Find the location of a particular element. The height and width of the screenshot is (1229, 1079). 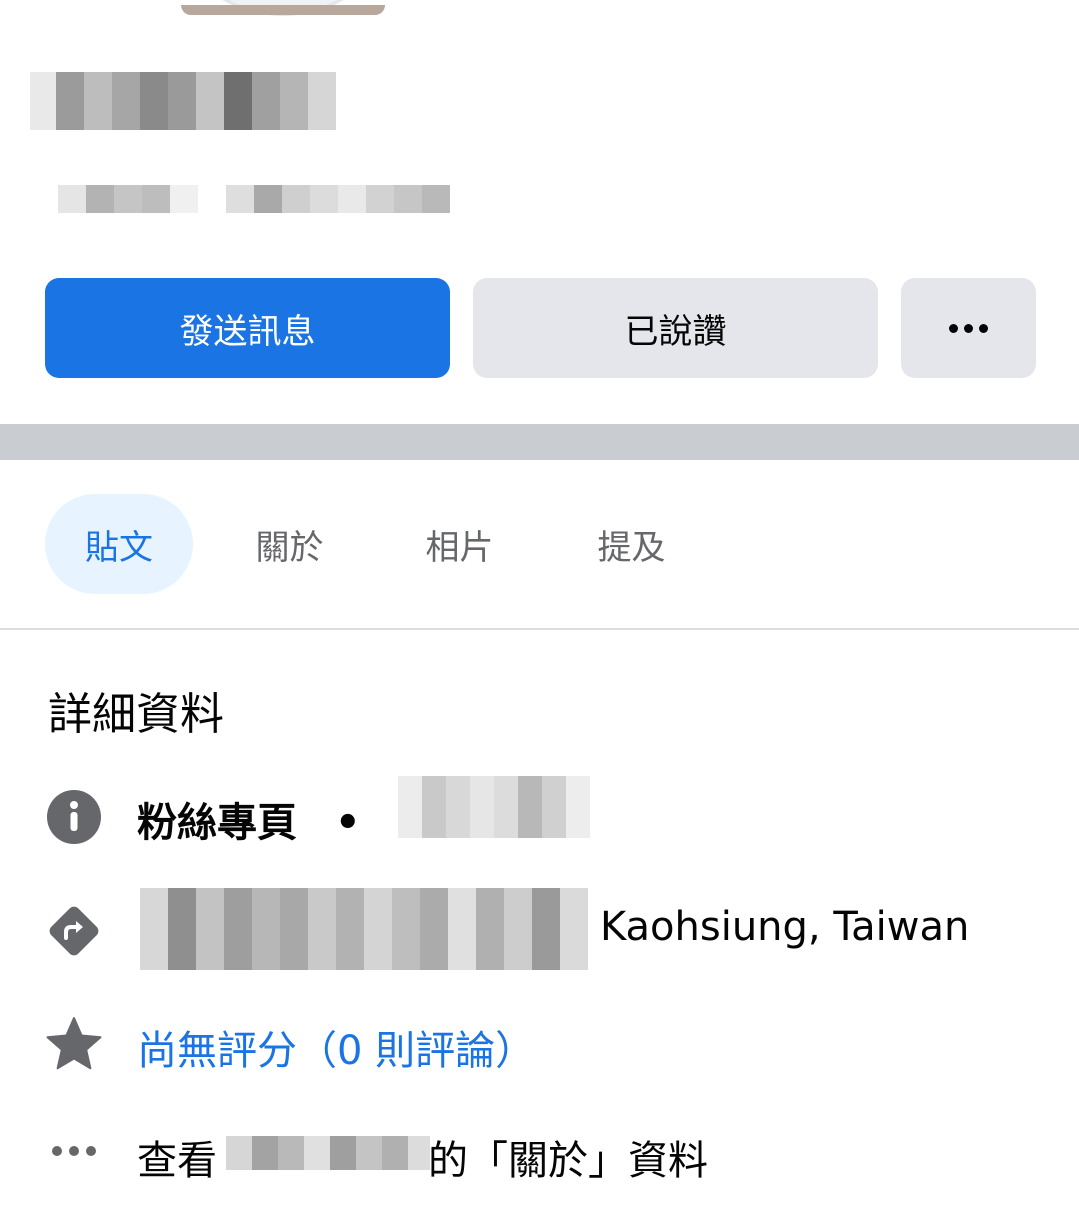

more-info-icon-wrap is located at coordinates (74, 1151).